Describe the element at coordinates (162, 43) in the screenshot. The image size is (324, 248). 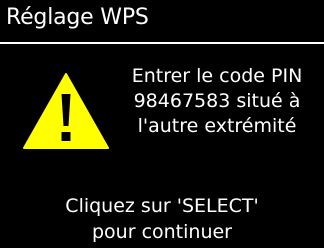
I see `title-divider` at that location.